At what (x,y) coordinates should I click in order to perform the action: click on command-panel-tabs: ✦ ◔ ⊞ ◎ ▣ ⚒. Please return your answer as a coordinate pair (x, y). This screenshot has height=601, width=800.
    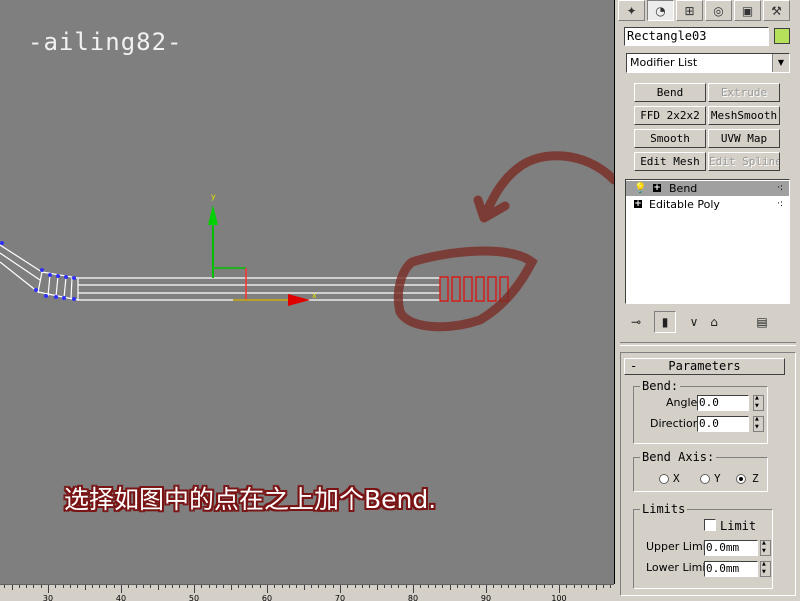
    Looking at the image, I should click on (708, 11).